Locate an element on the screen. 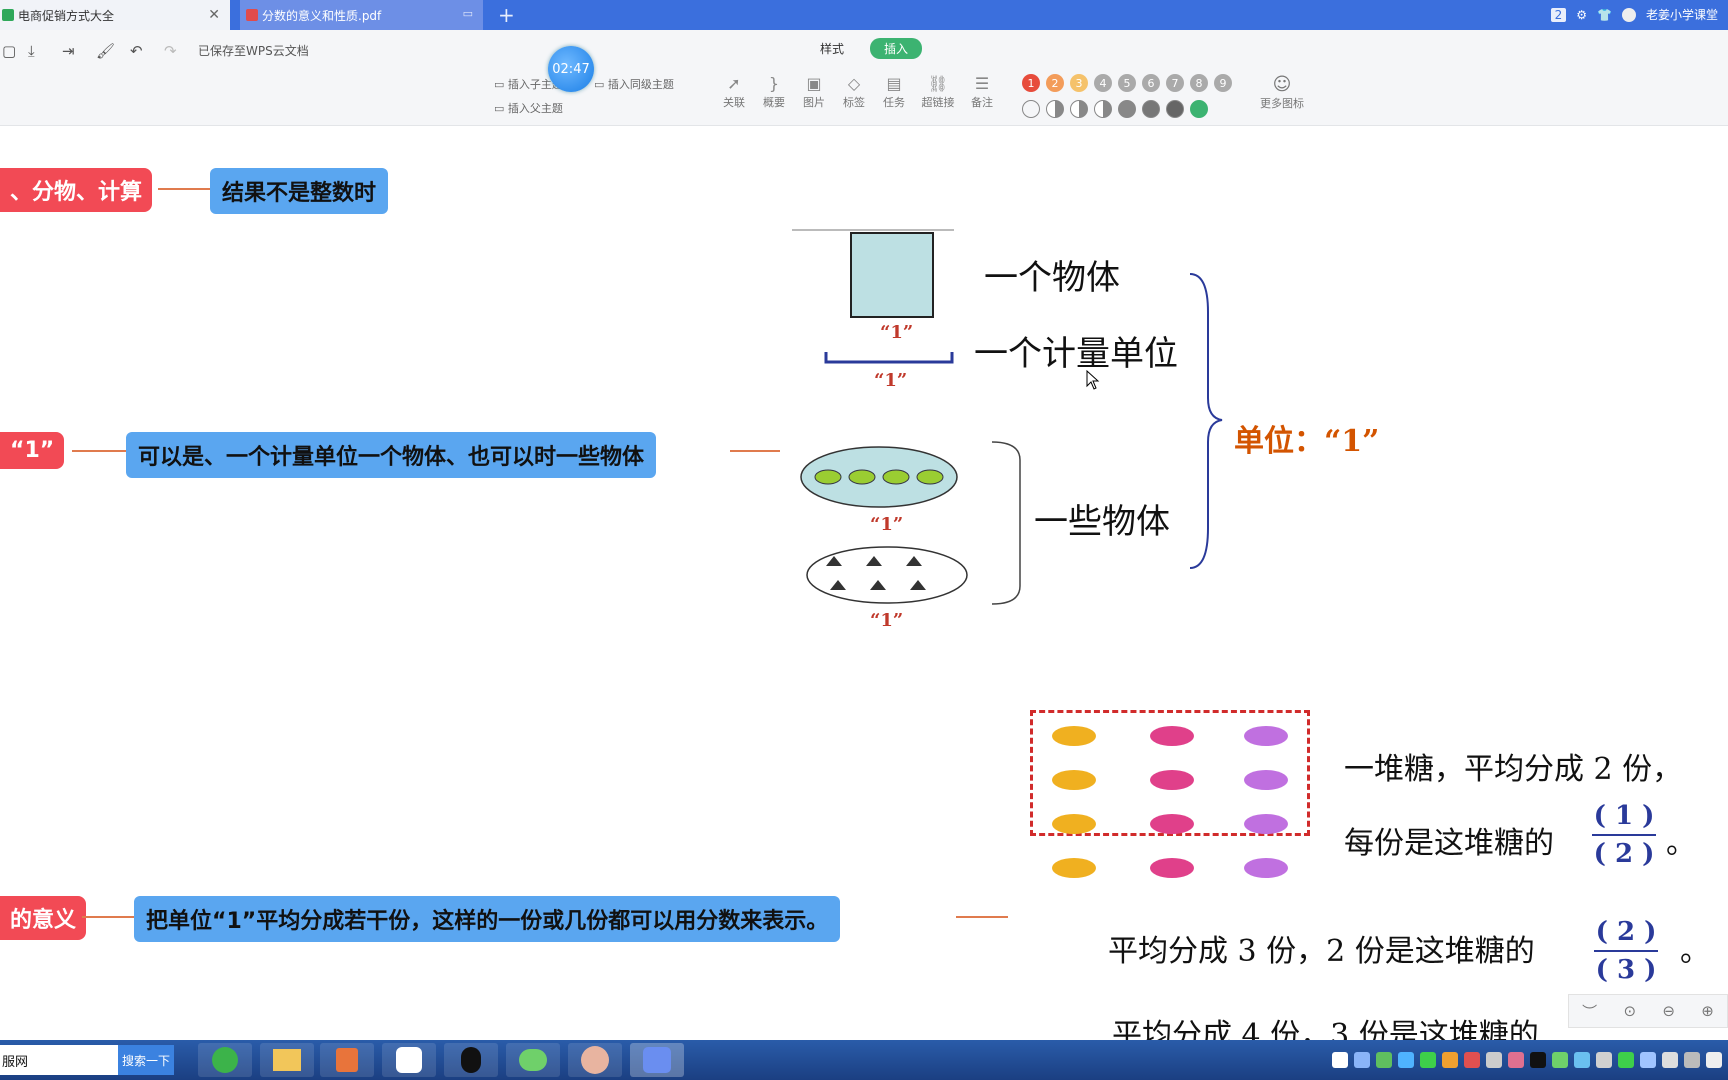 This screenshot has width=1728, height=1080. priority-icons: 1 2 3 4 5 6 7 8 9 is located at coordinates (1127, 83).